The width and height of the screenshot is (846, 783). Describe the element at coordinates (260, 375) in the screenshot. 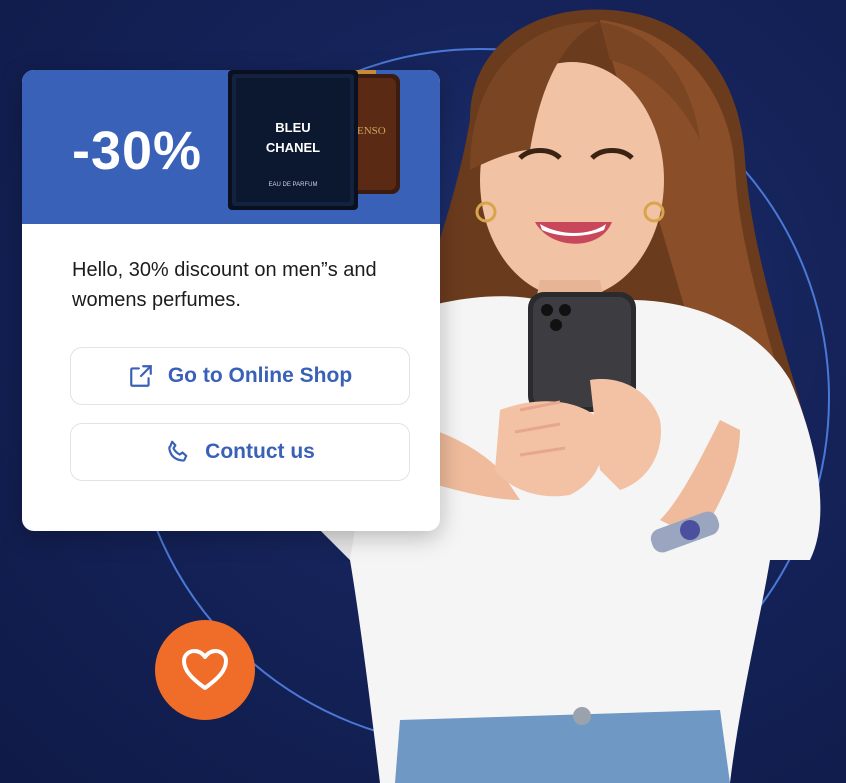

I see `shop-button-label: Go to Online Shop` at that location.